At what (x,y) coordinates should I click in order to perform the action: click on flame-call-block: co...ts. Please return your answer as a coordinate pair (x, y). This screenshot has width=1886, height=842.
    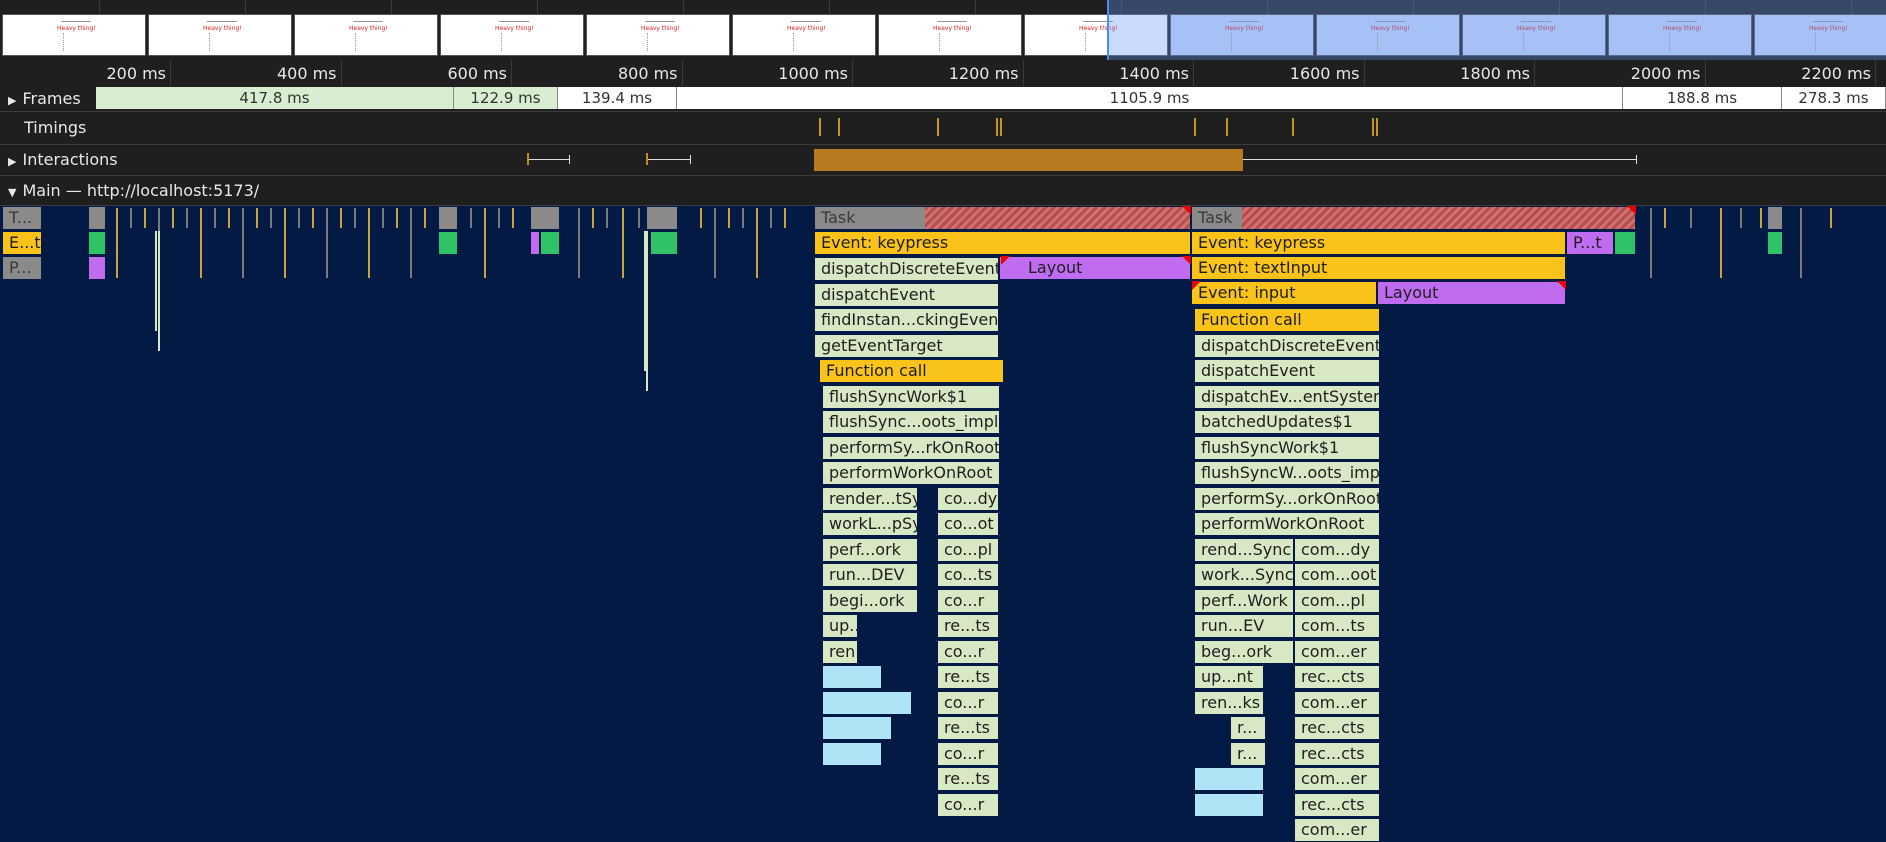
    Looking at the image, I should click on (968, 575).